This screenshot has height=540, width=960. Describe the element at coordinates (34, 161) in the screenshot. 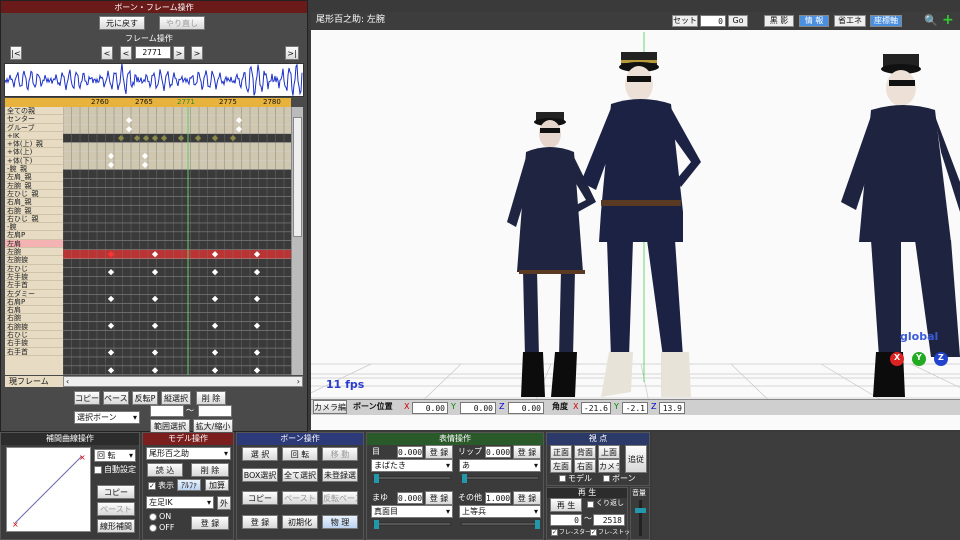

I see `track-row: +体(下)` at that location.